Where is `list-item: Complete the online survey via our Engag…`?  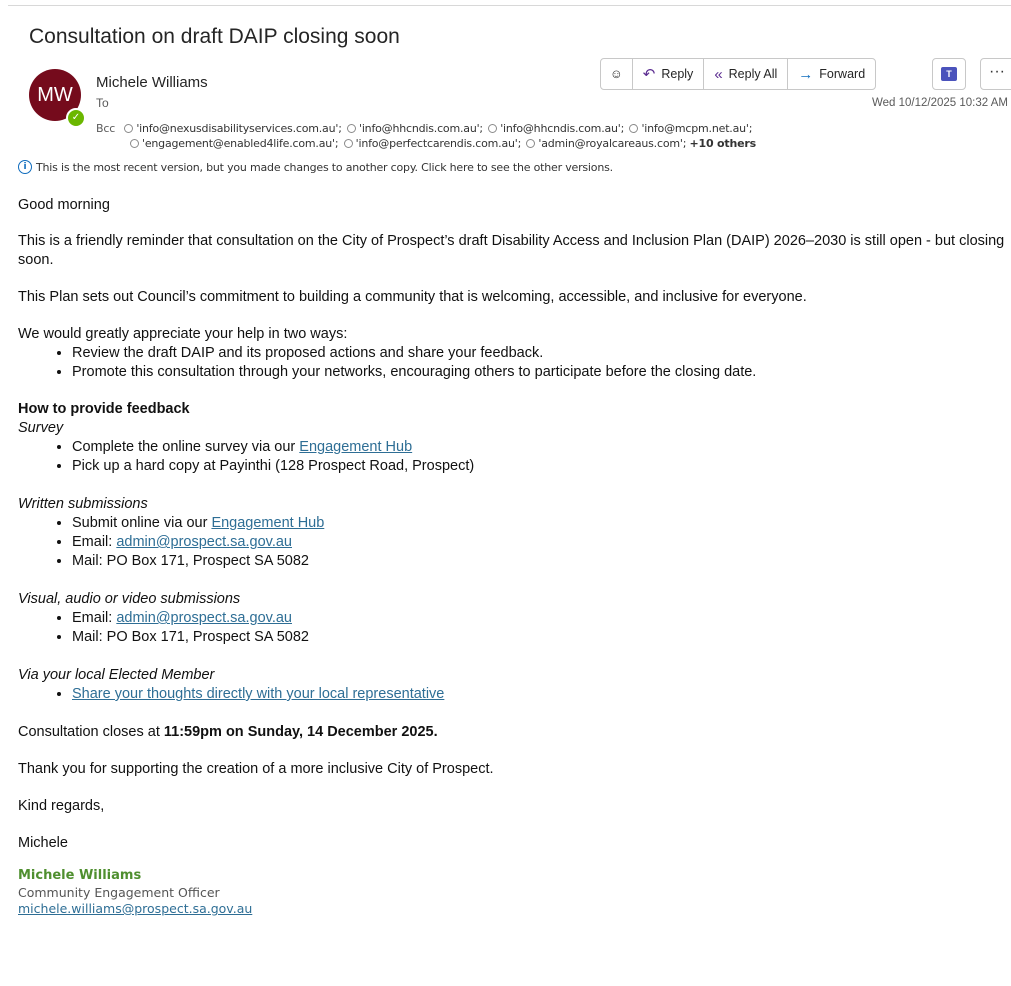 list-item: Complete the online survey via our Engag… is located at coordinates (541, 447).